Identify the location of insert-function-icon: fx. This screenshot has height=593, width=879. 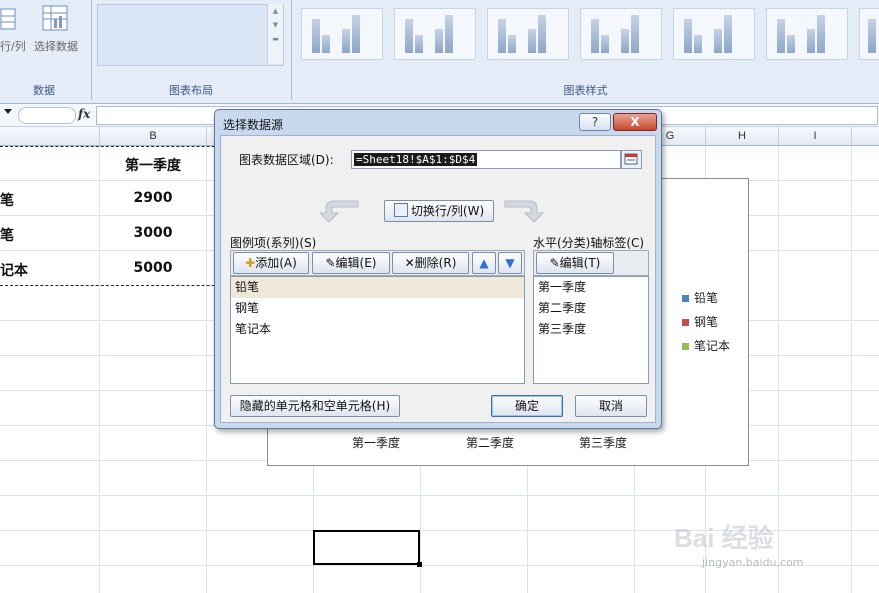
(84, 114).